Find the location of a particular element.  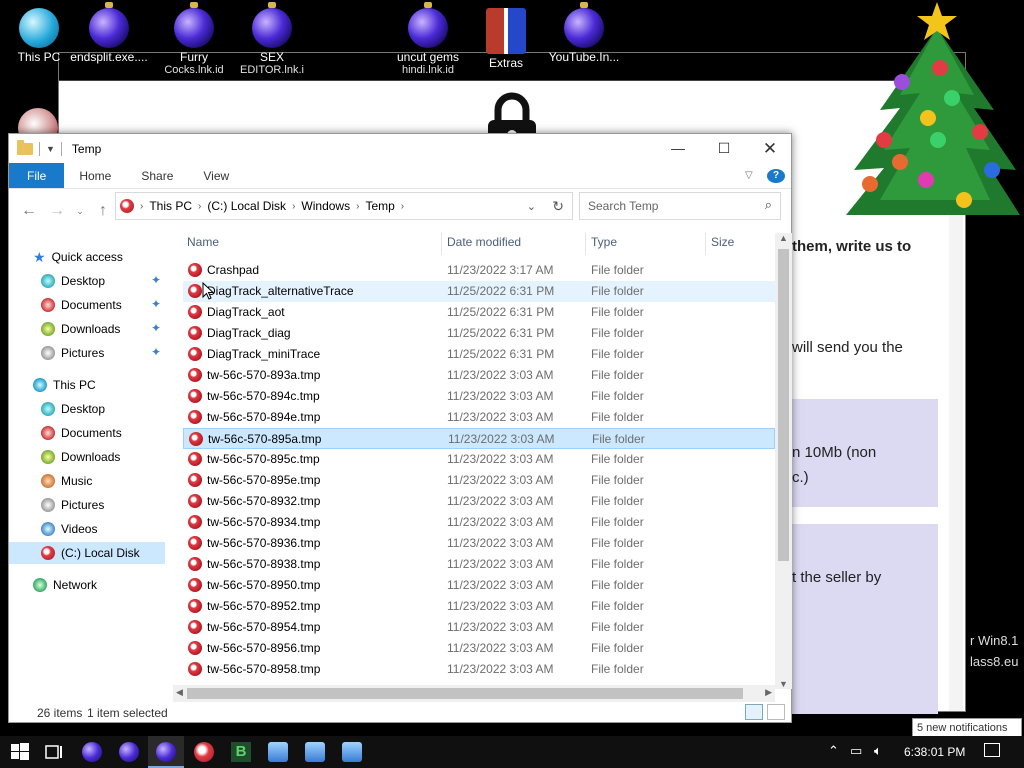

column-header-size: Size is located at coordinates (722, 242).